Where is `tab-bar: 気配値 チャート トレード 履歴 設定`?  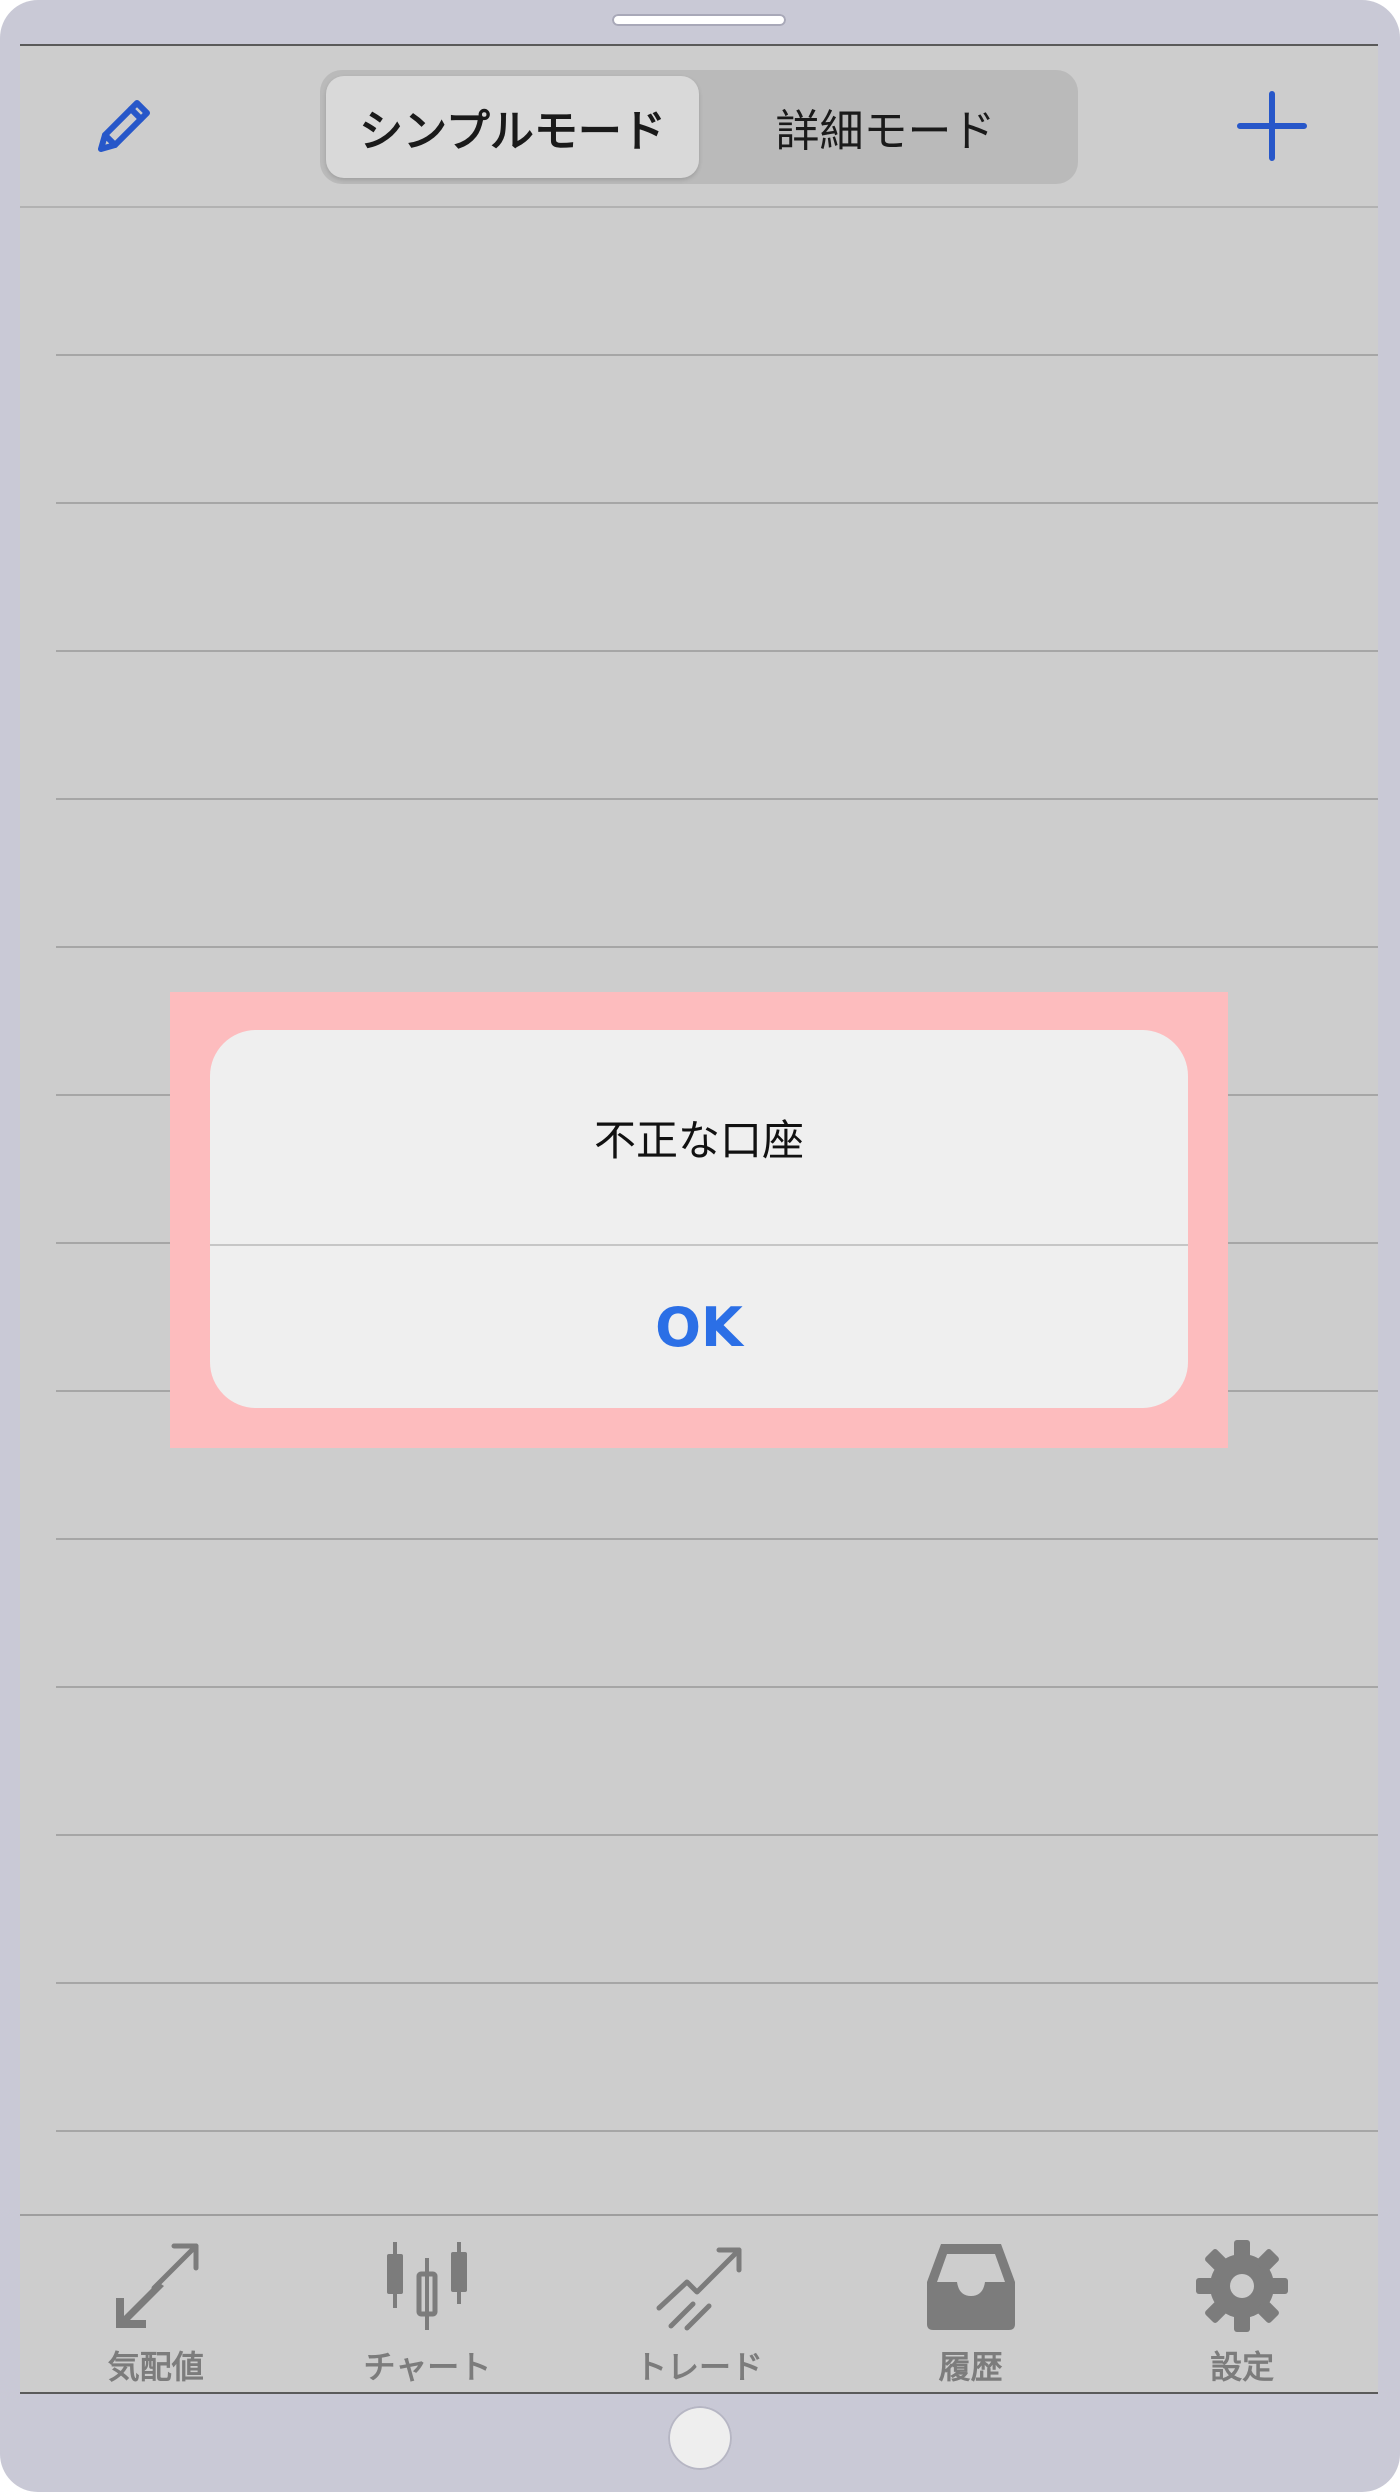
tab-bar: 気配値 チャート トレード 履歴 設定 is located at coordinates (699, 2303).